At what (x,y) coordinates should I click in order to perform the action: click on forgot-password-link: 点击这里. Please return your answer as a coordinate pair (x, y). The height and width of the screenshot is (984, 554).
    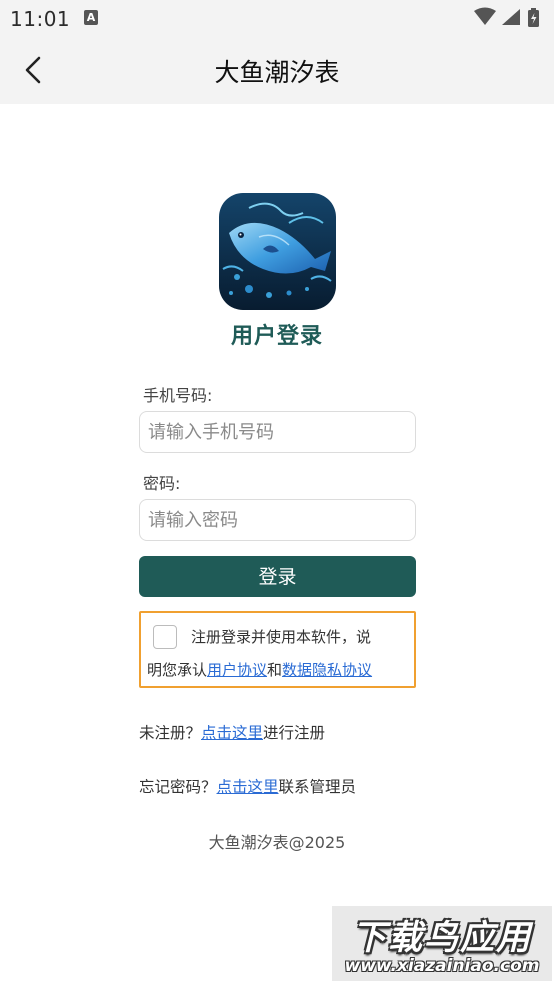
    Looking at the image, I should click on (248, 787).